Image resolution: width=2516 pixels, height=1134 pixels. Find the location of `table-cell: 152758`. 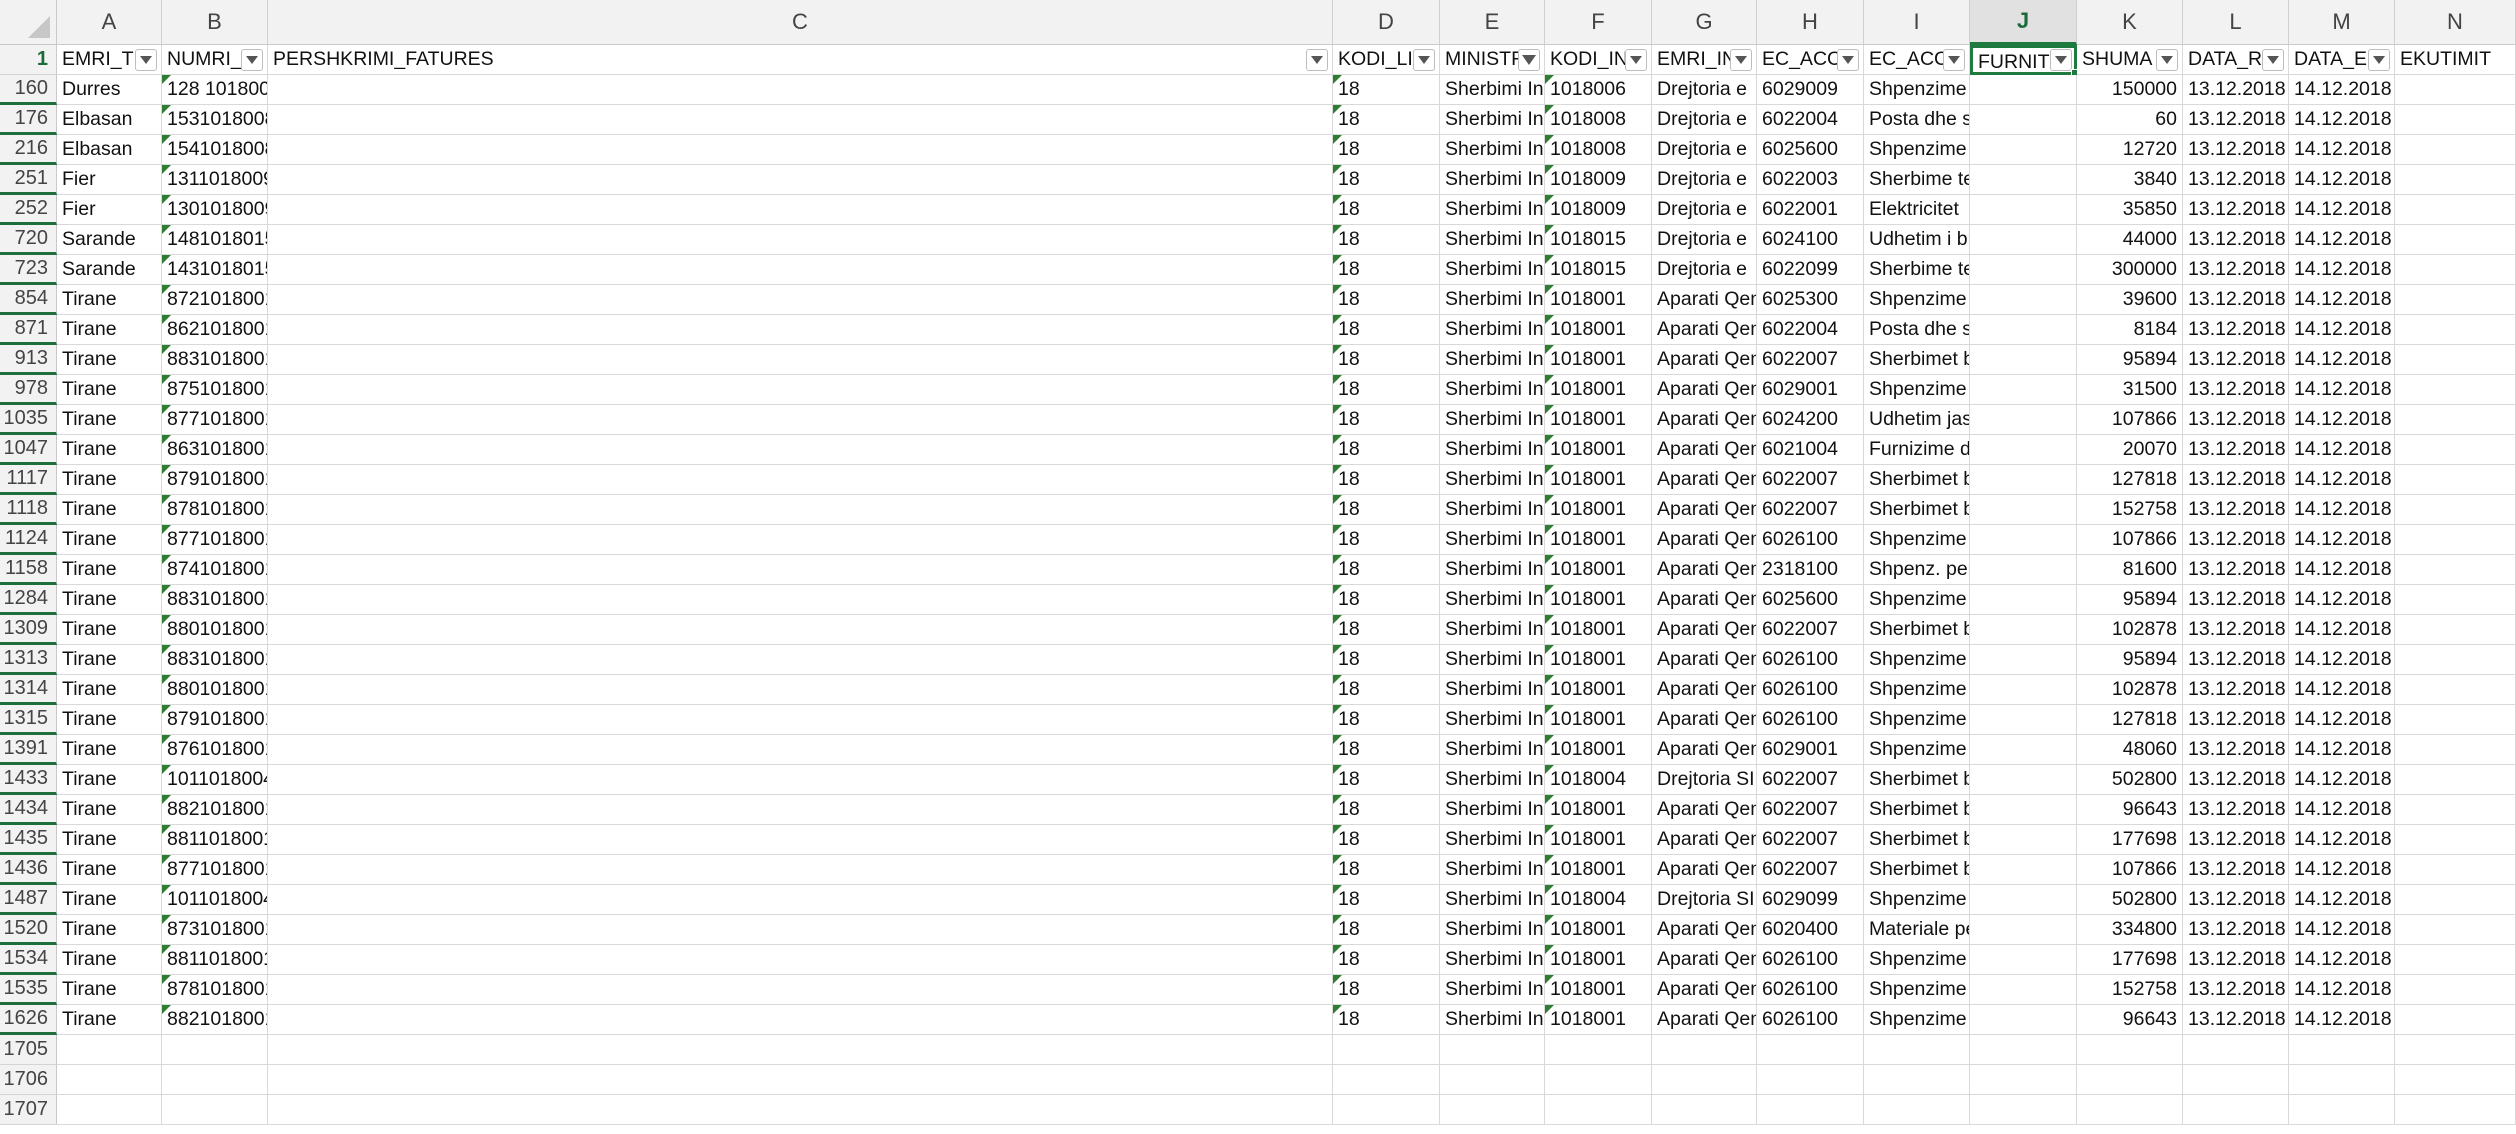

table-cell: 152758 is located at coordinates (2130, 990).